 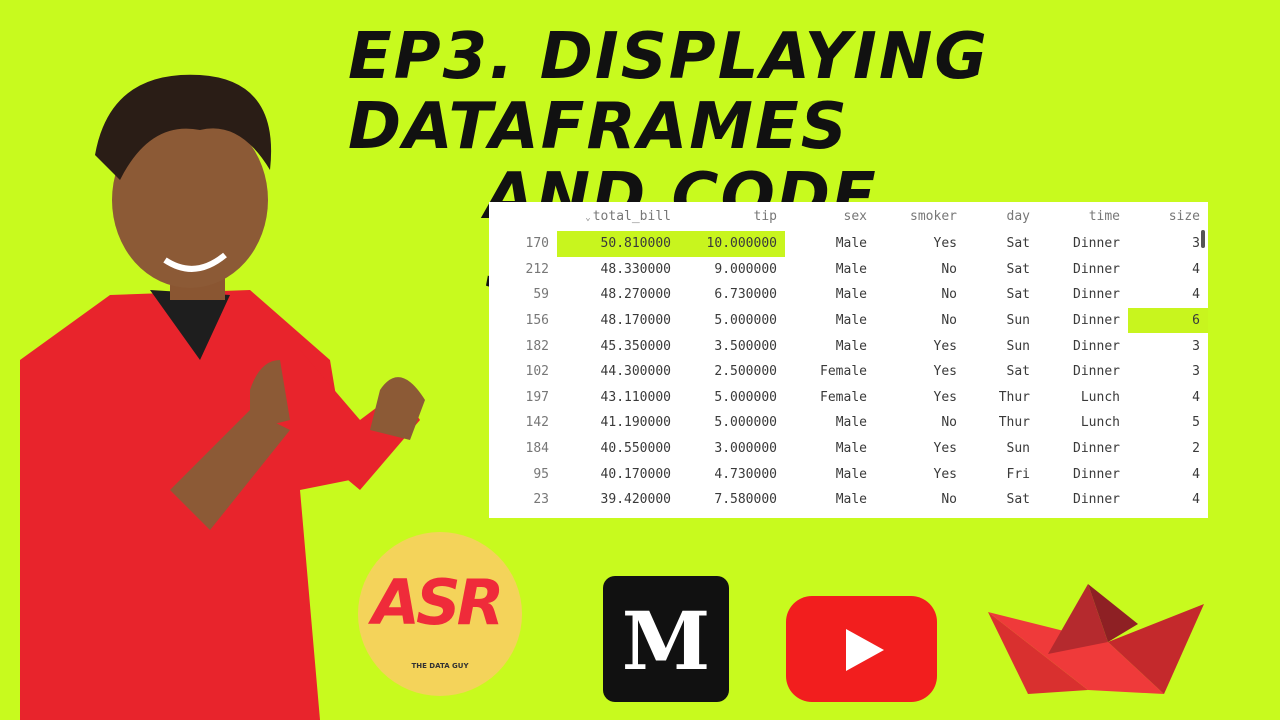 I want to click on cell-total-bill: 48.270000, so click(x=618, y=295).